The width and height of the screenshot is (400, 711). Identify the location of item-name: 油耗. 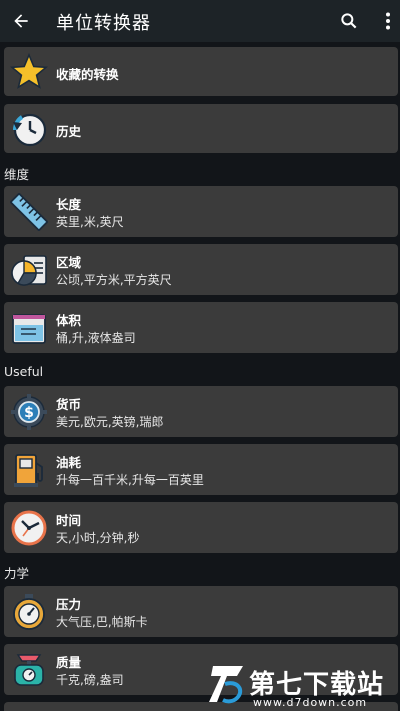
(69, 462).